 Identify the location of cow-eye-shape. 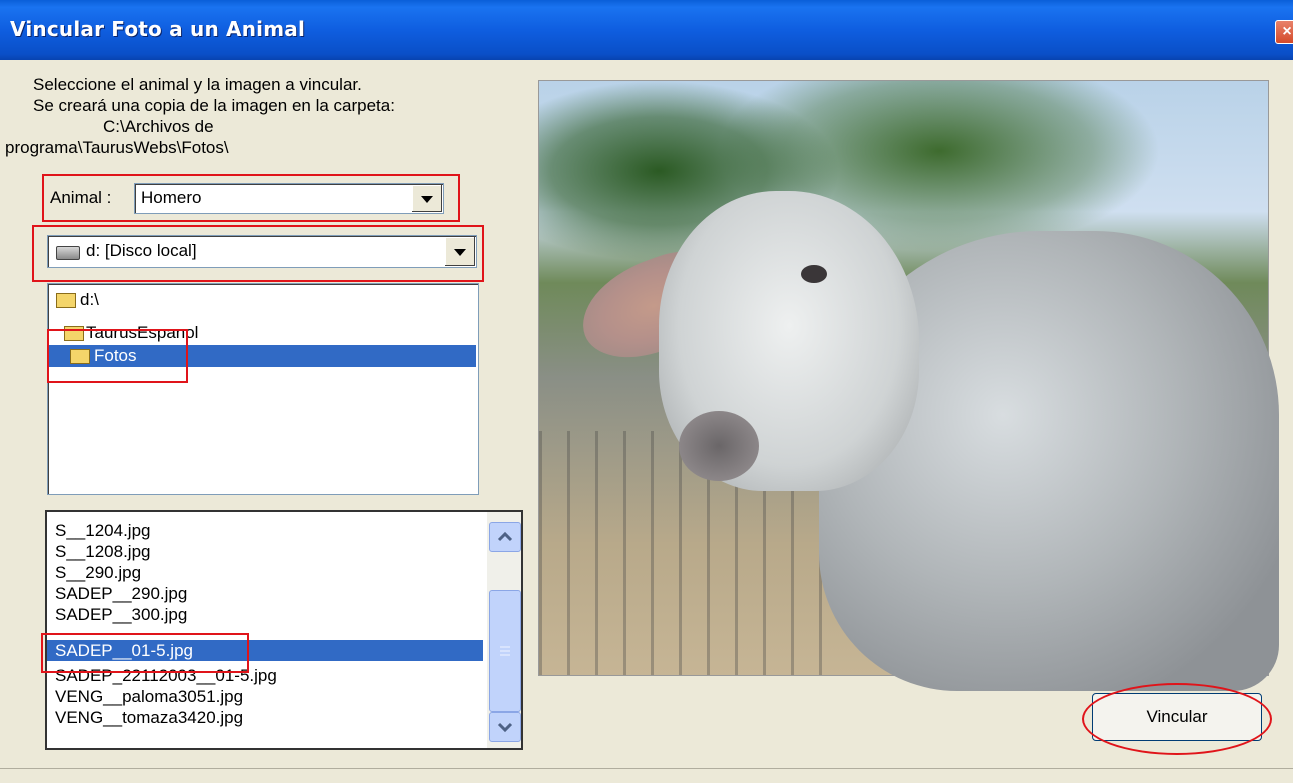
(814, 274).